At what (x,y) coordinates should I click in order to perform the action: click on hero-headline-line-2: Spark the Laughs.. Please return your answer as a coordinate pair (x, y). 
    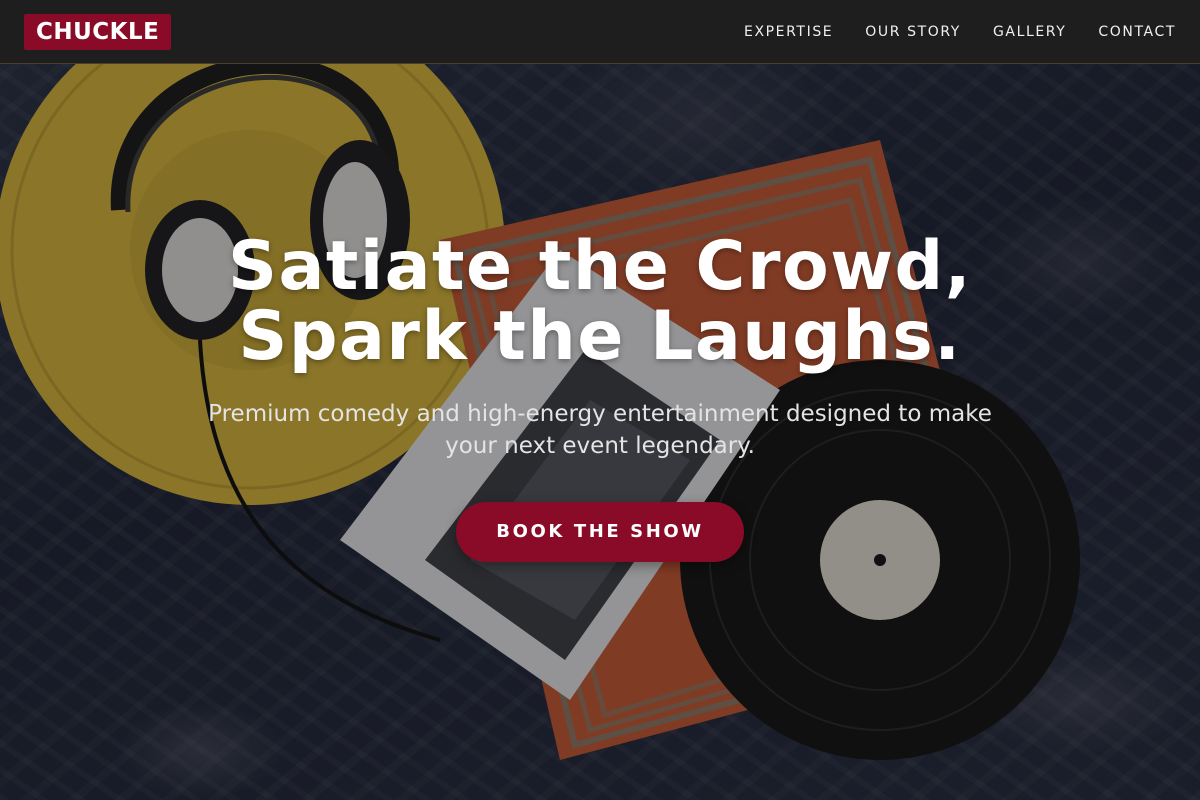
    Looking at the image, I should click on (600, 336).